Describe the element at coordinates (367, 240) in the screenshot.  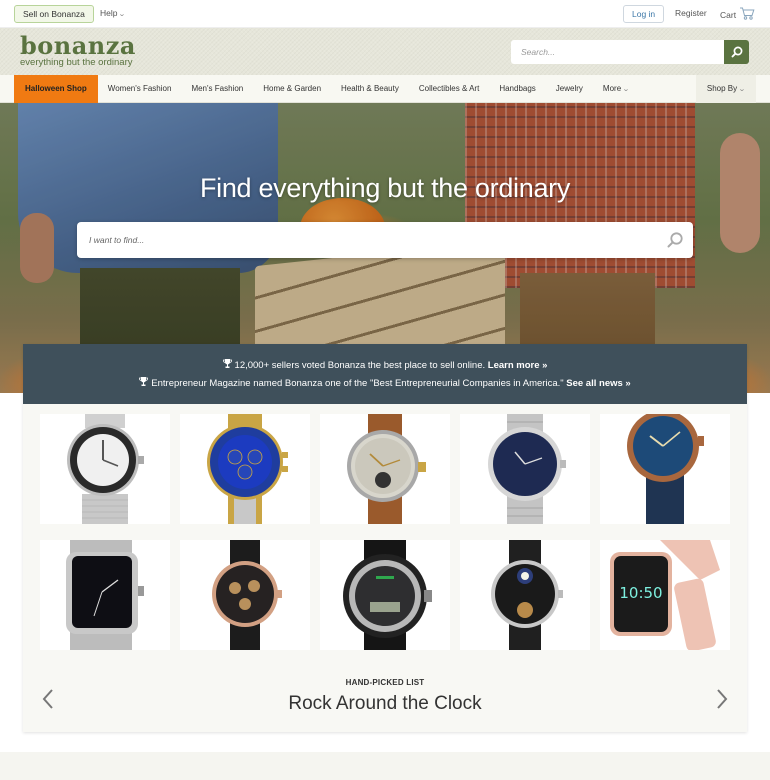
I see `hero-search-input` at that location.